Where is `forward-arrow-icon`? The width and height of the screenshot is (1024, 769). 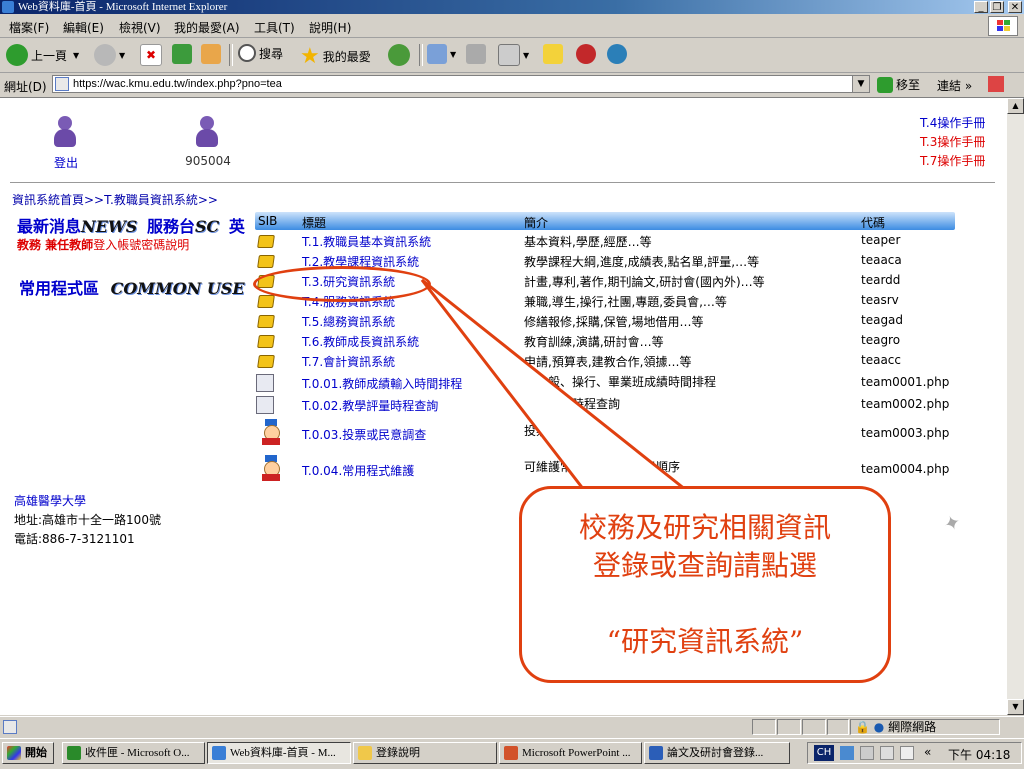 forward-arrow-icon is located at coordinates (105, 55).